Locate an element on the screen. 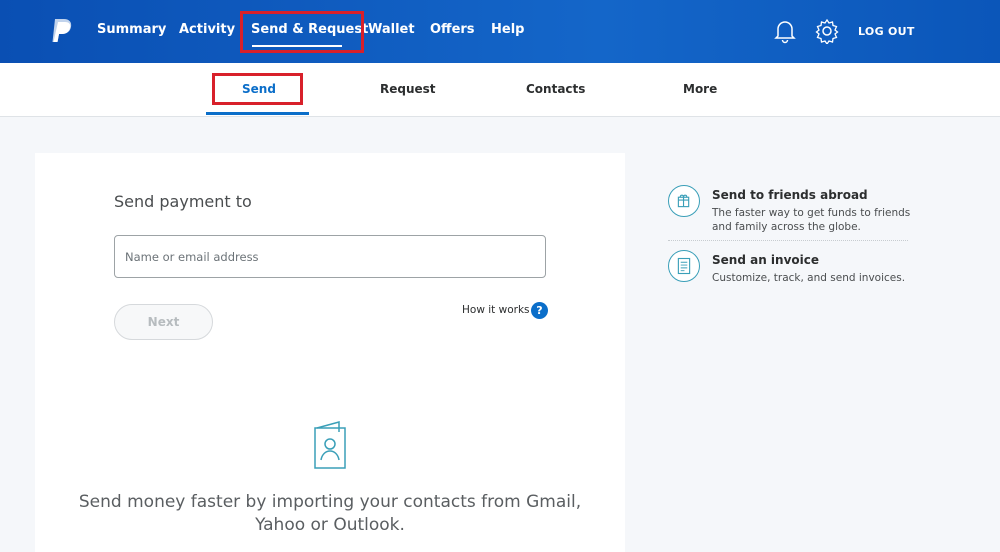  recipient-input is located at coordinates (330, 256).